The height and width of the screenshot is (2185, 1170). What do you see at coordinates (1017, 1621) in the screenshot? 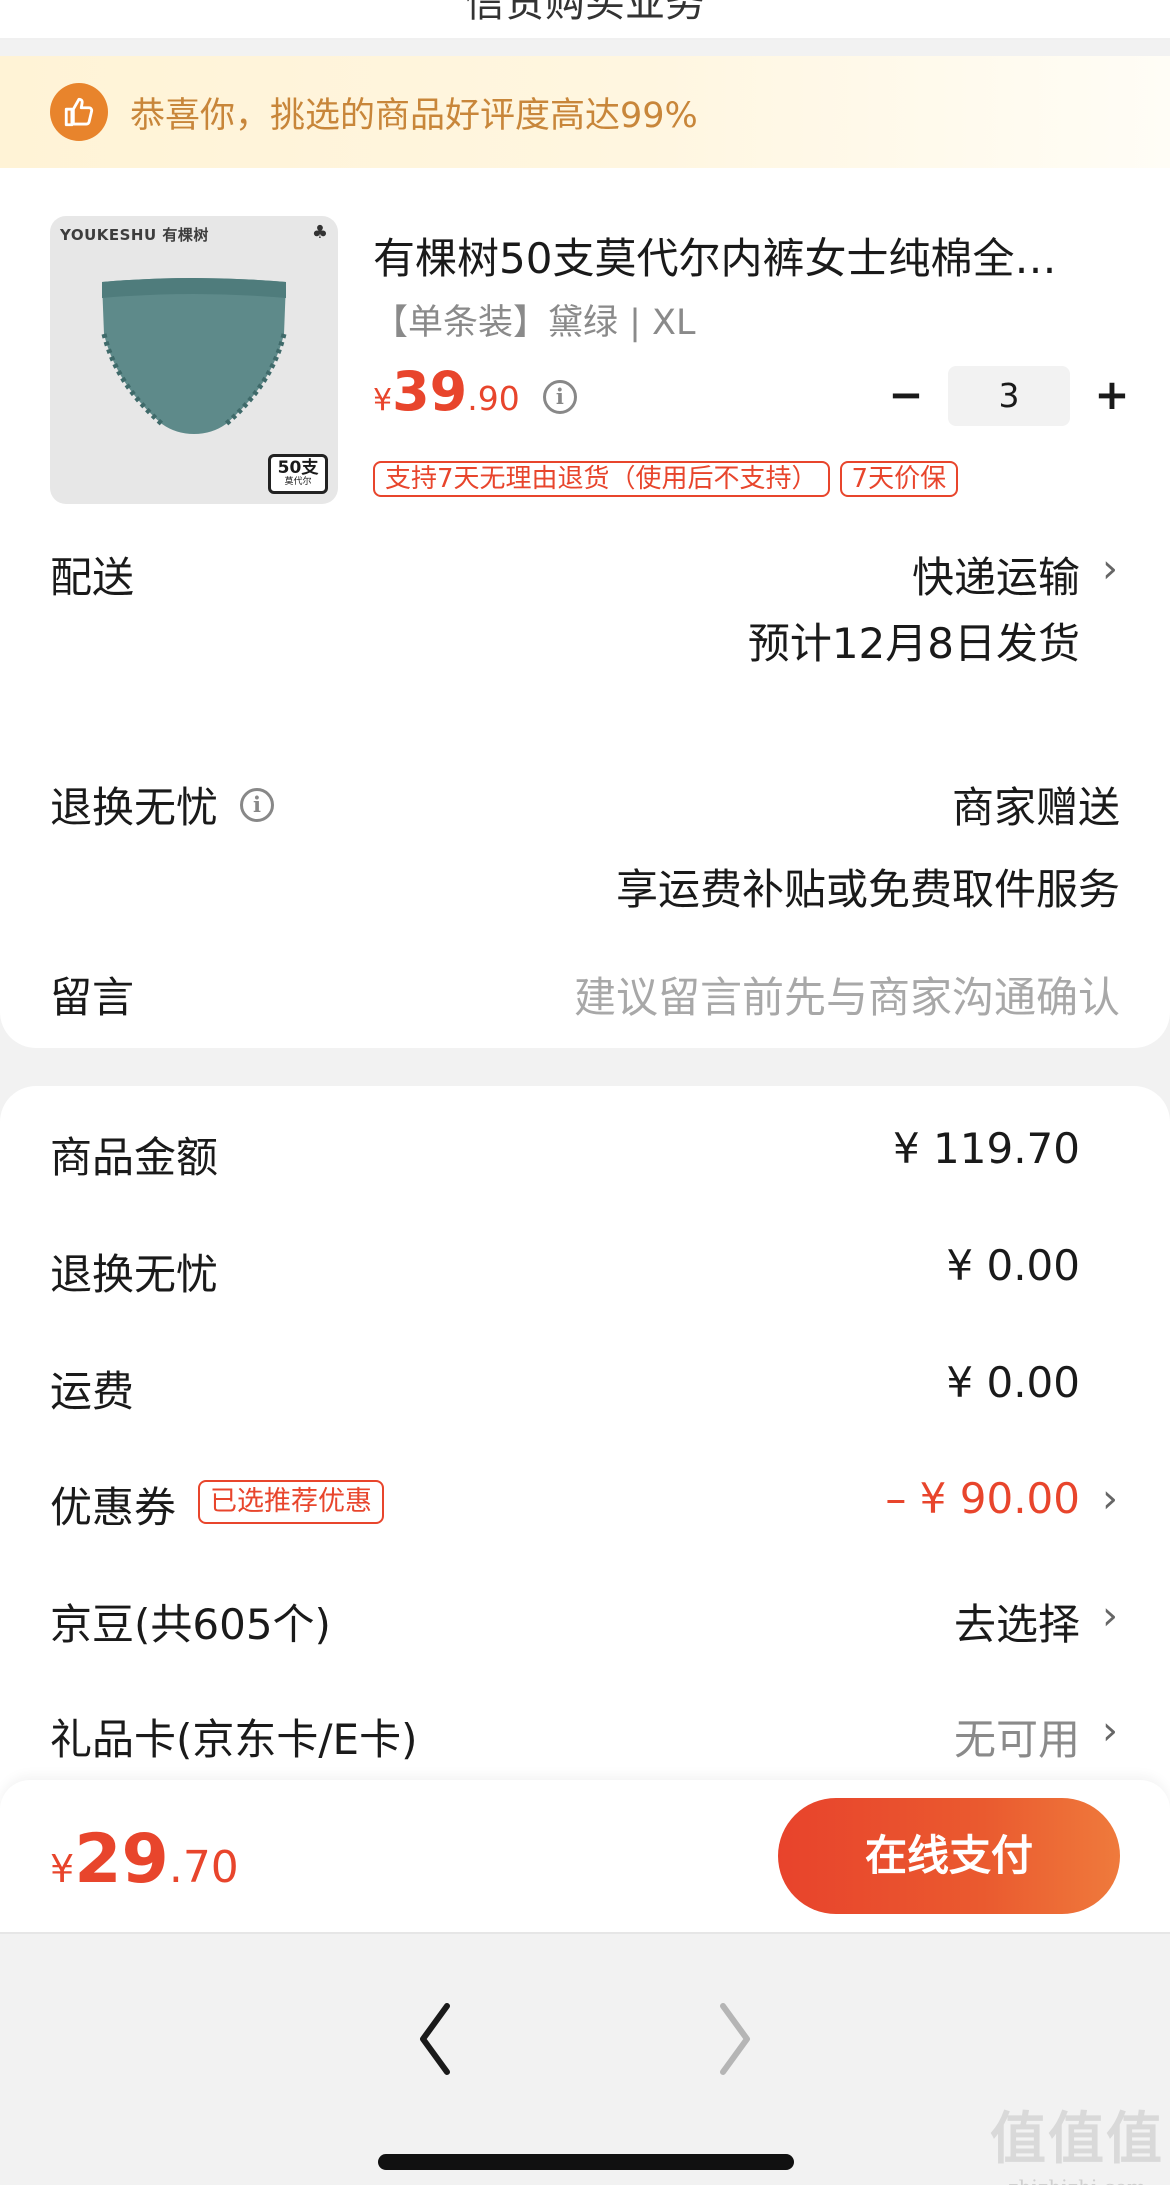
I see `jd-beans-value: 去选择` at bounding box center [1017, 1621].